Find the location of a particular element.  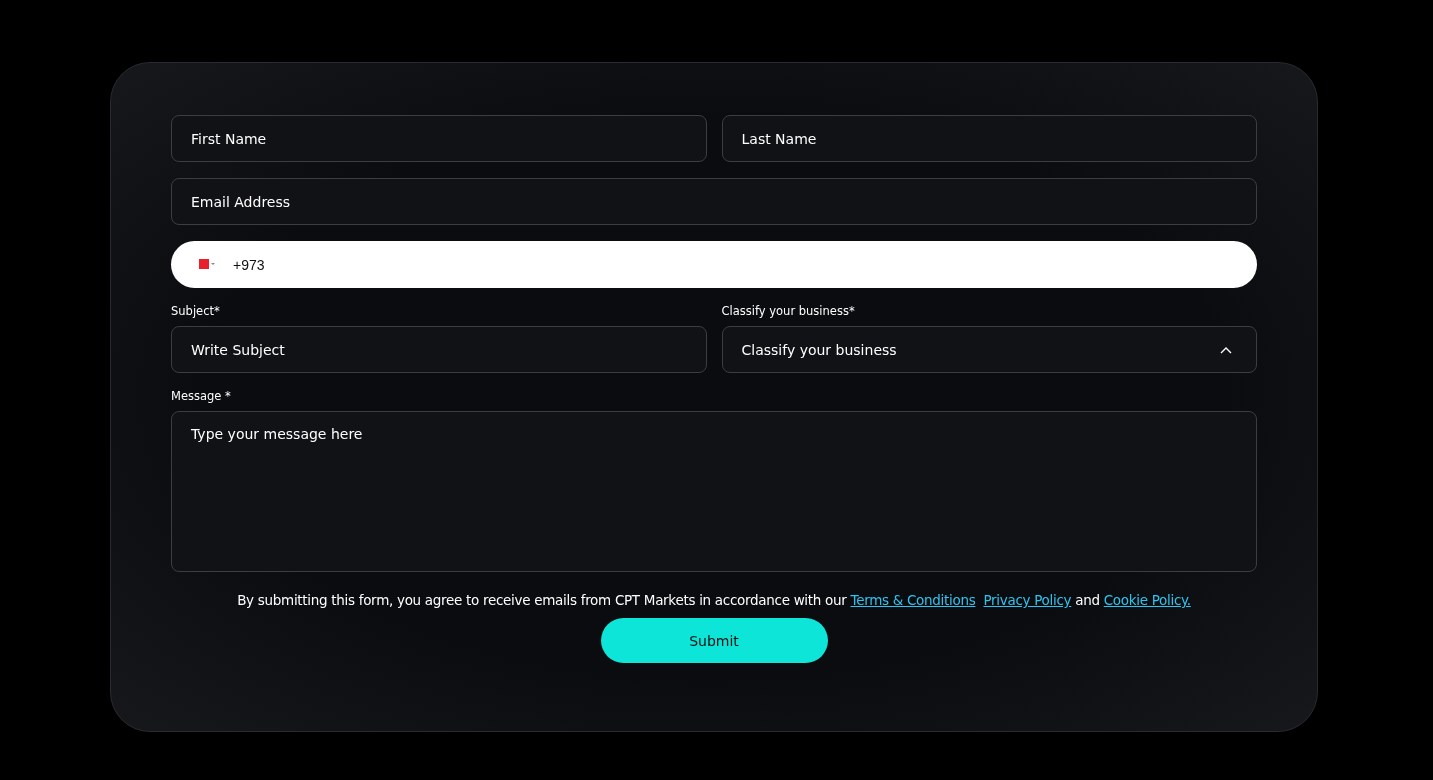

message-label: Message * is located at coordinates (201, 396).